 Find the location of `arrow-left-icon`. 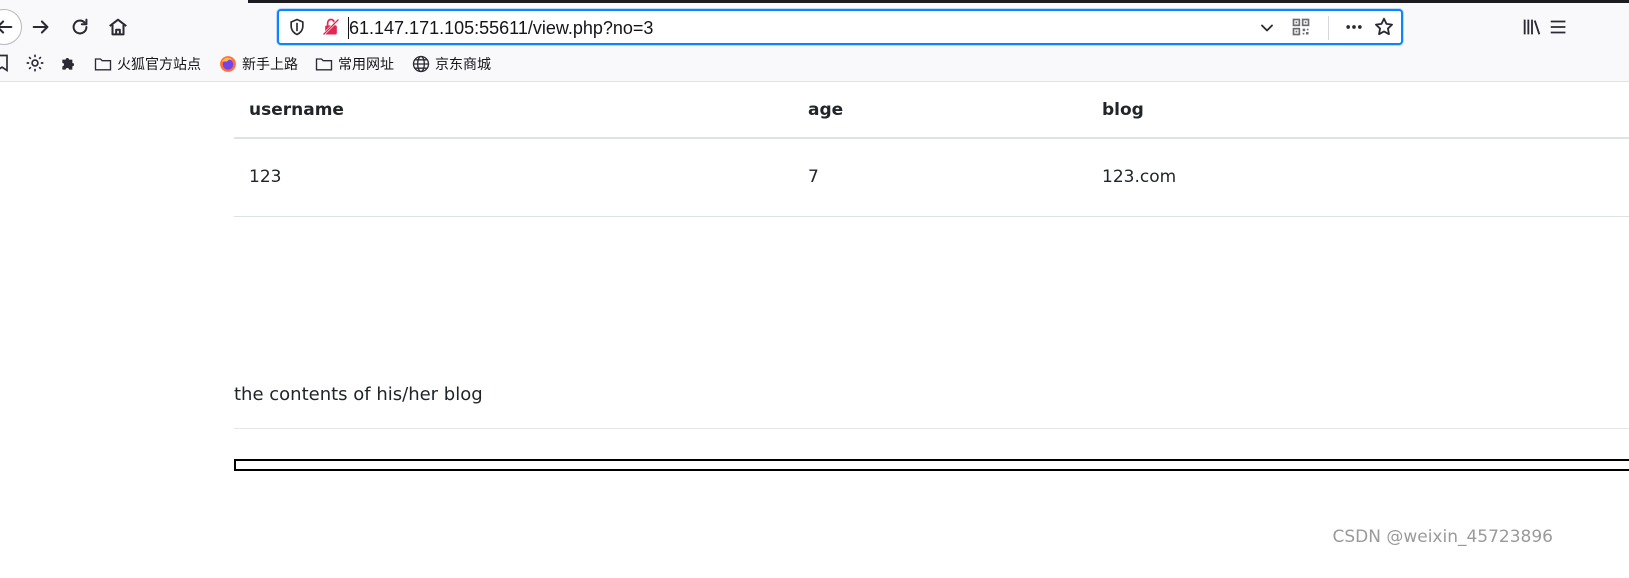

arrow-left-icon is located at coordinates (6, 27).